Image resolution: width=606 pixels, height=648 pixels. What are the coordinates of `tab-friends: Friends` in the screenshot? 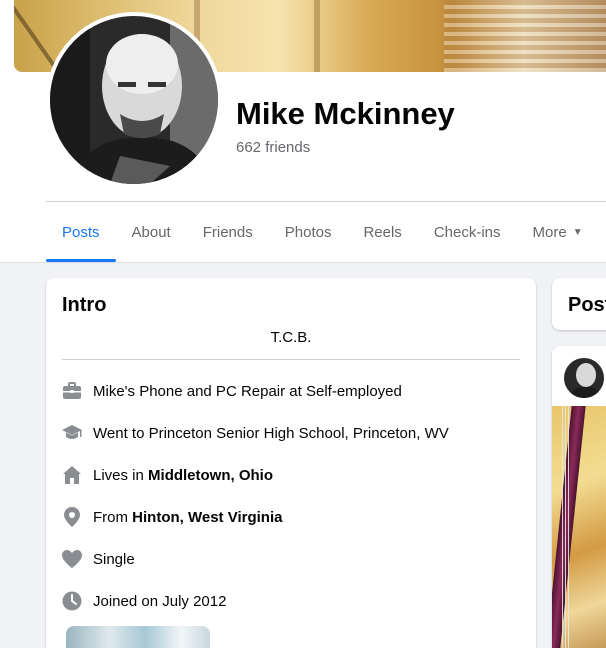 It's located at (228, 232).